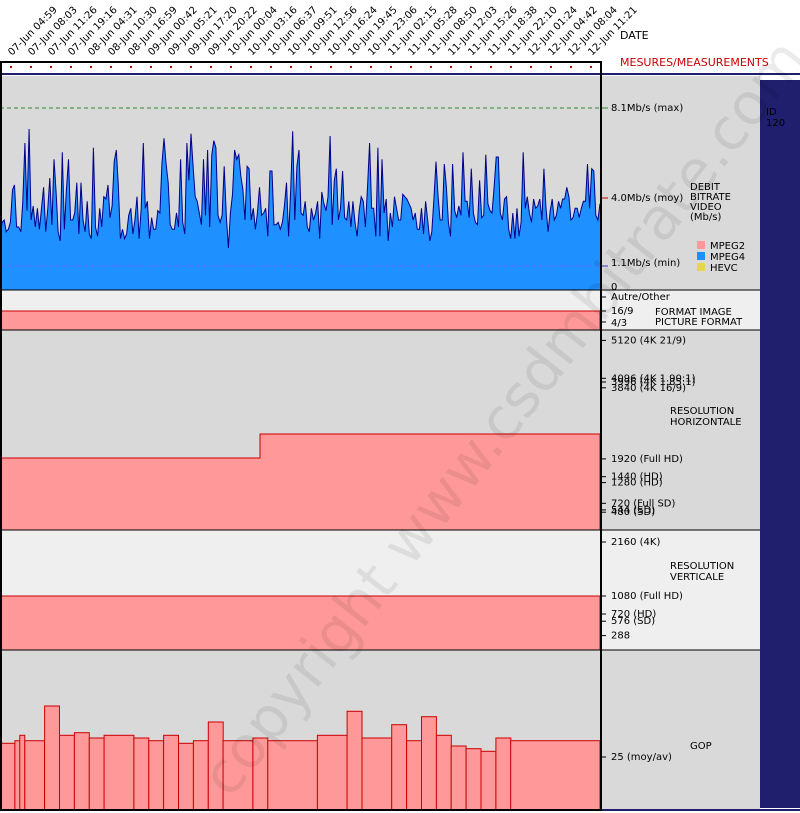 The width and height of the screenshot is (800, 813). I want to click on legend-hevc-label: HEVC, so click(724, 268).